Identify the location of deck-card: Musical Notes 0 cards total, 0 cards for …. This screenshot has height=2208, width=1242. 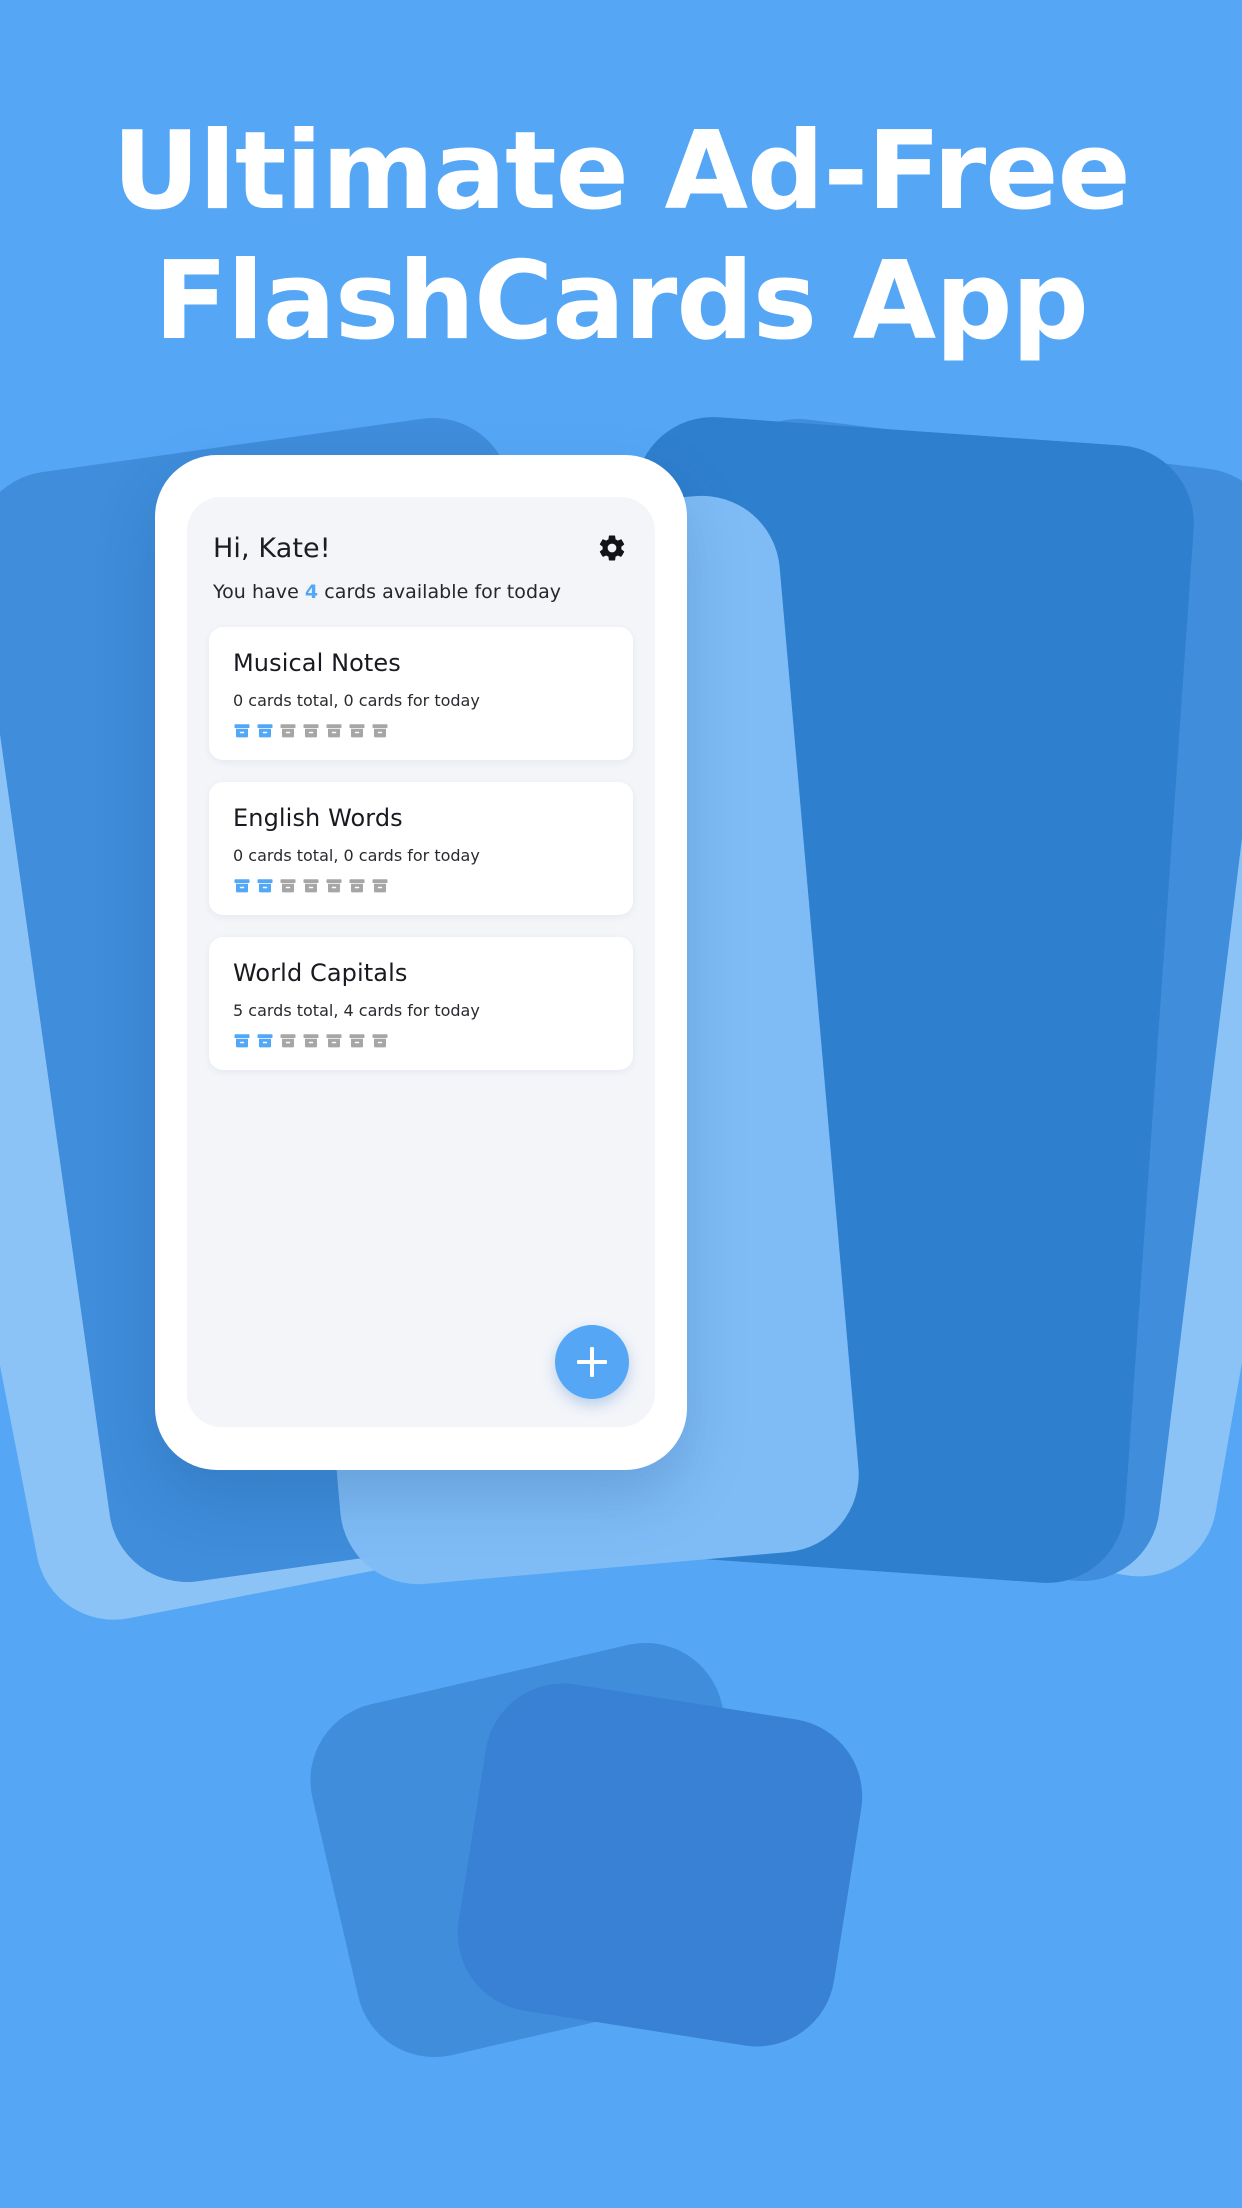
(421, 693).